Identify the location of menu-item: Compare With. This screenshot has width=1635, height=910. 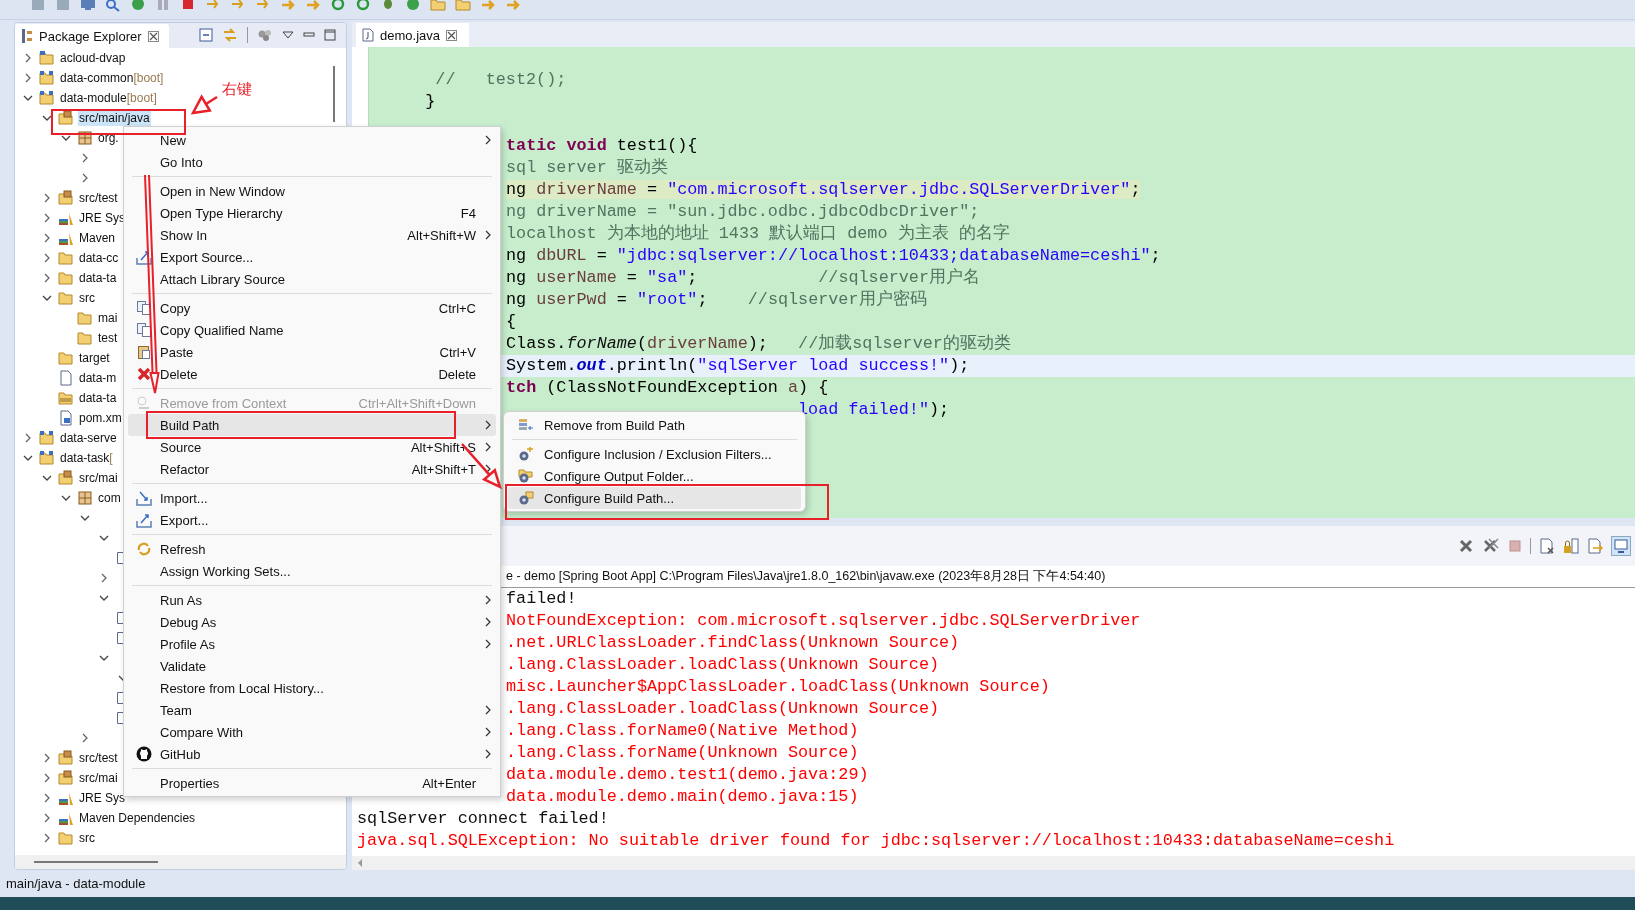
(312, 732).